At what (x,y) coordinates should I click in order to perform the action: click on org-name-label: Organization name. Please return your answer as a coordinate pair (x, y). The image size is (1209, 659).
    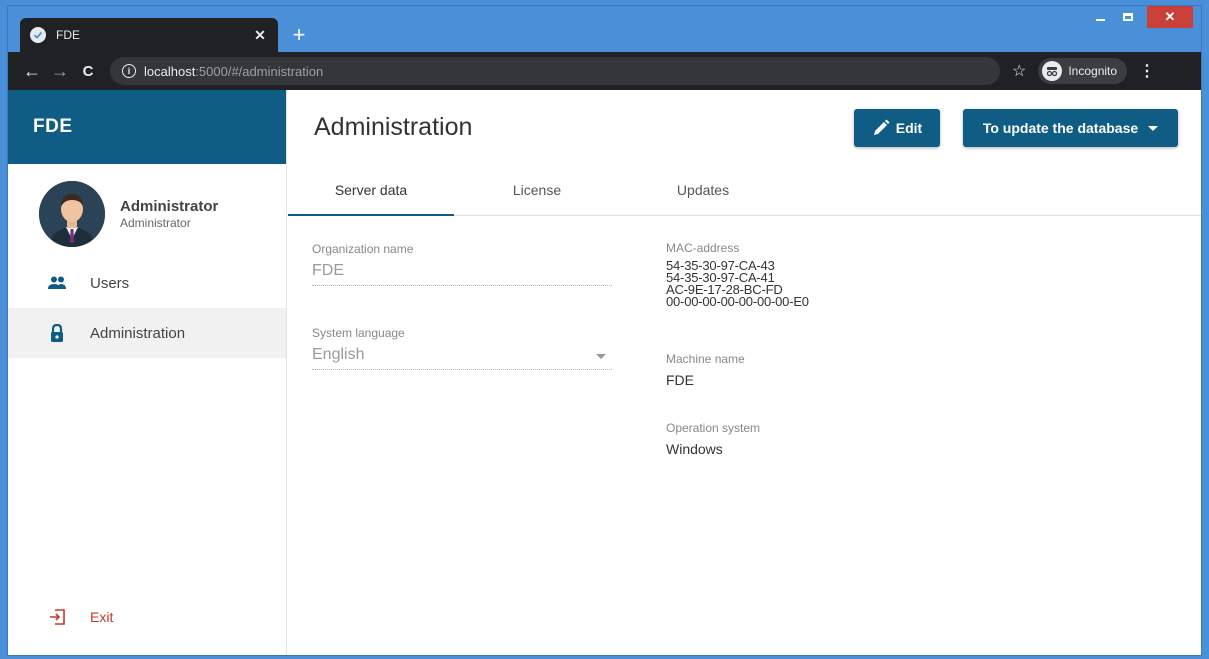
    Looking at the image, I should click on (363, 249).